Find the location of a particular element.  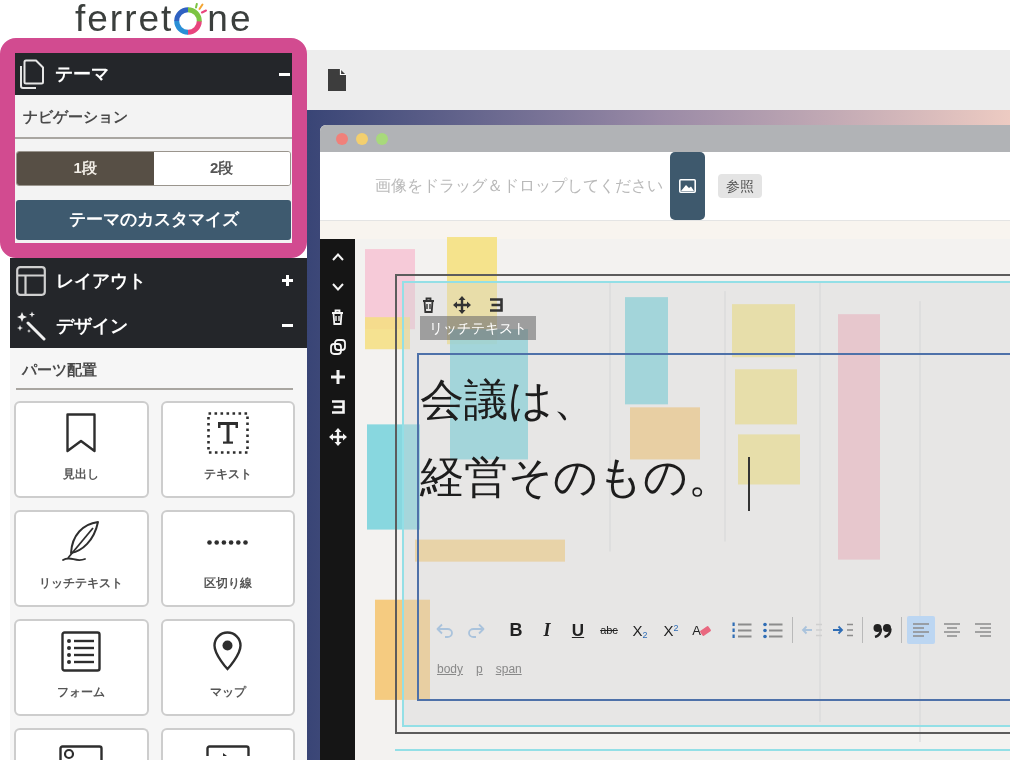

image-button is located at coordinates (687, 186).